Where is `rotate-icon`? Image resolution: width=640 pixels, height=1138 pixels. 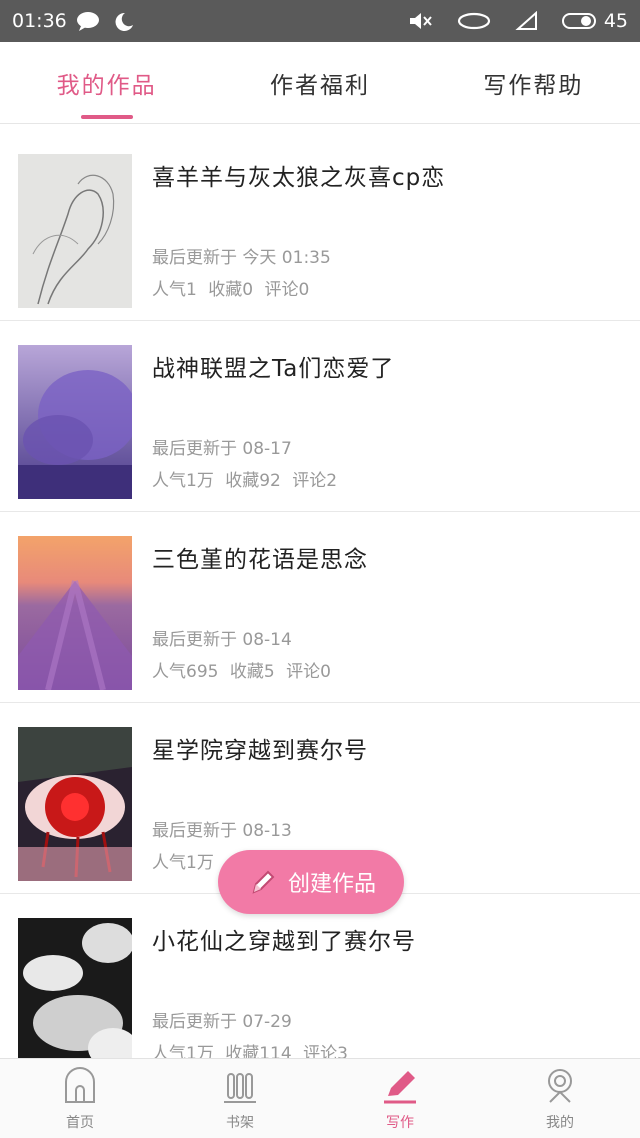 rotate-icon is located at coordinates (473, 21).